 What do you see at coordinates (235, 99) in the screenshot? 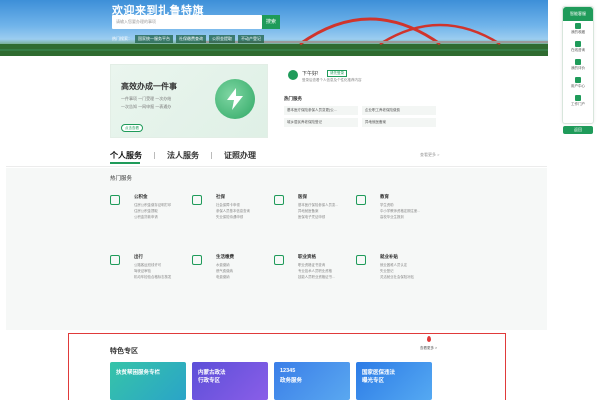
I see `lightning-icon` at bounding box center [235, 99].